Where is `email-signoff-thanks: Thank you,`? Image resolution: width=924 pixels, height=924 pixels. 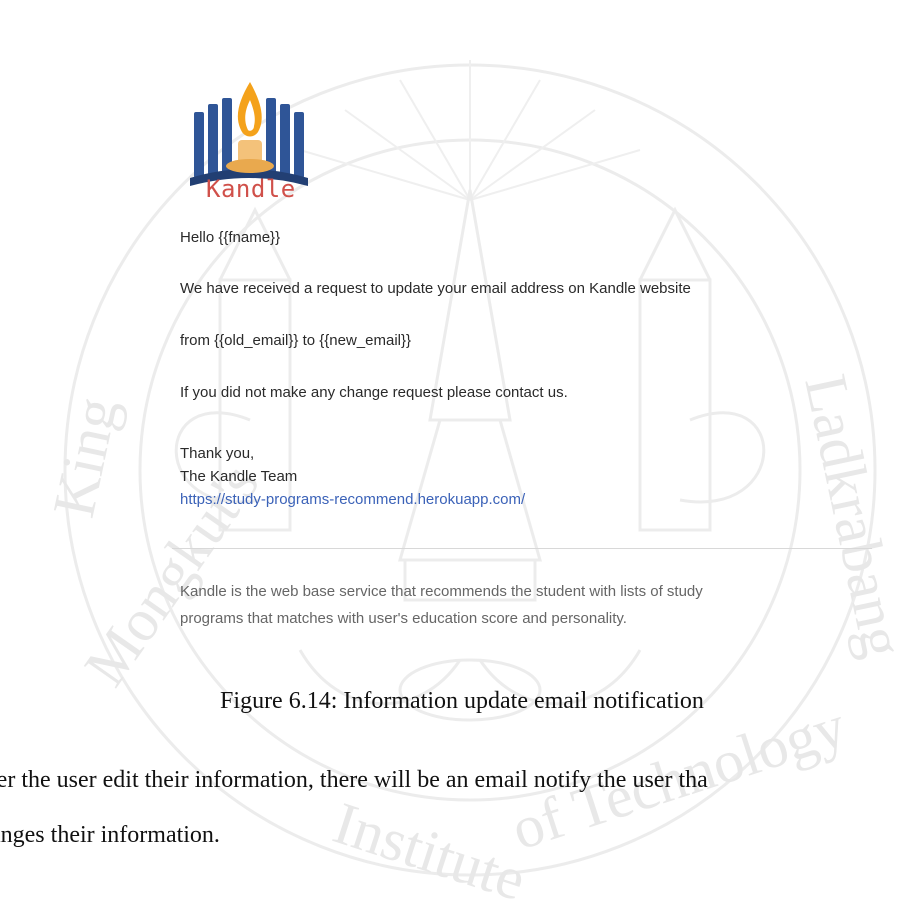 email-signoff-thanks: Thank you, is located at coordinates (217, 453).